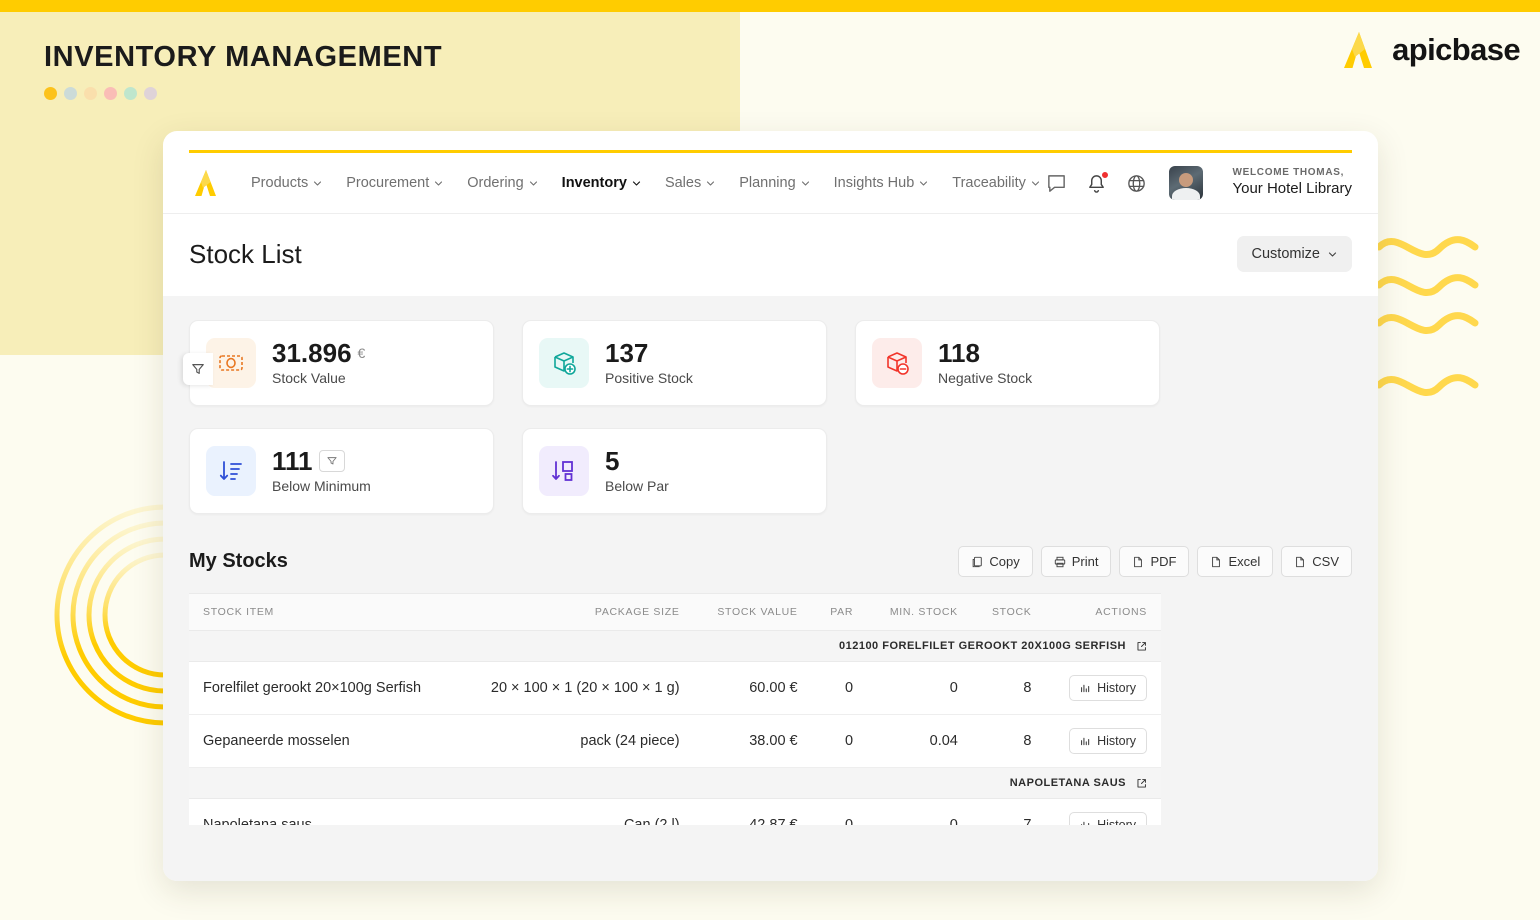 The width and height of the screenshot is (1540, 920). I want to click on export-csv-button: CSV, so click(1316, 561).